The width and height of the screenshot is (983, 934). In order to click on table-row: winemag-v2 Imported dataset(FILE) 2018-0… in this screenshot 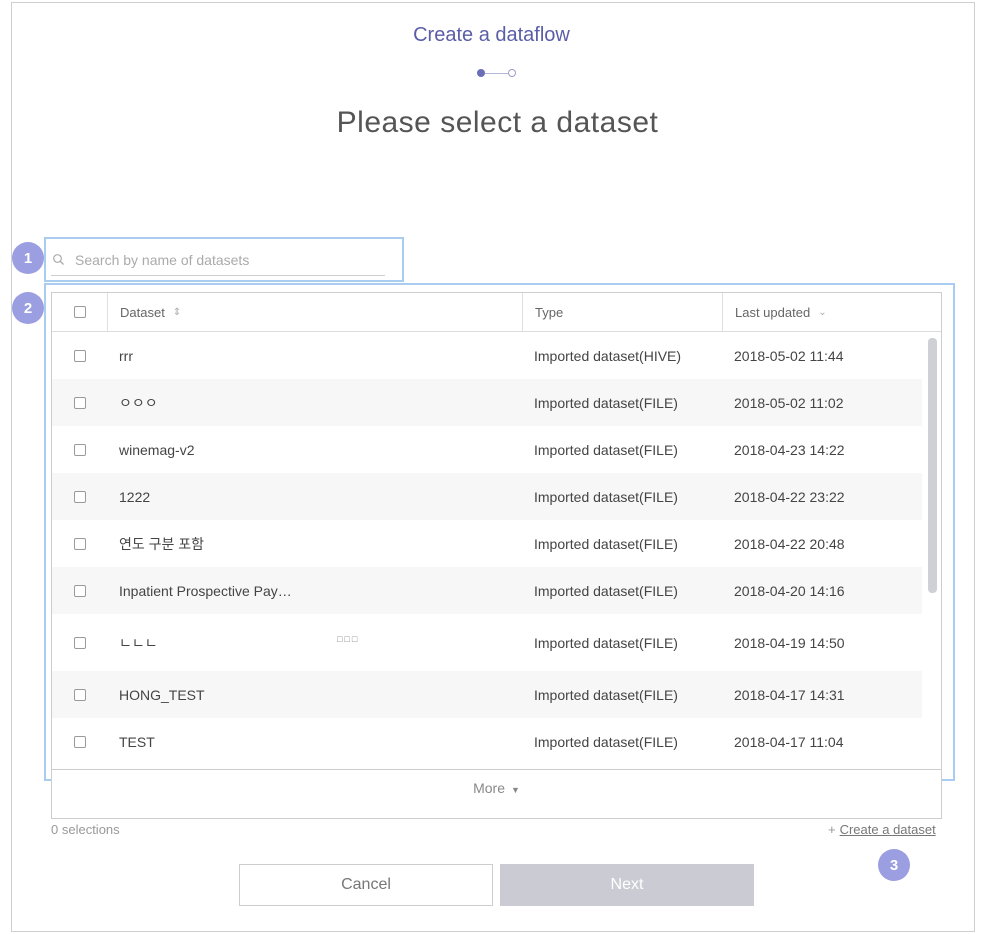, I will do `click(487, 449)`.